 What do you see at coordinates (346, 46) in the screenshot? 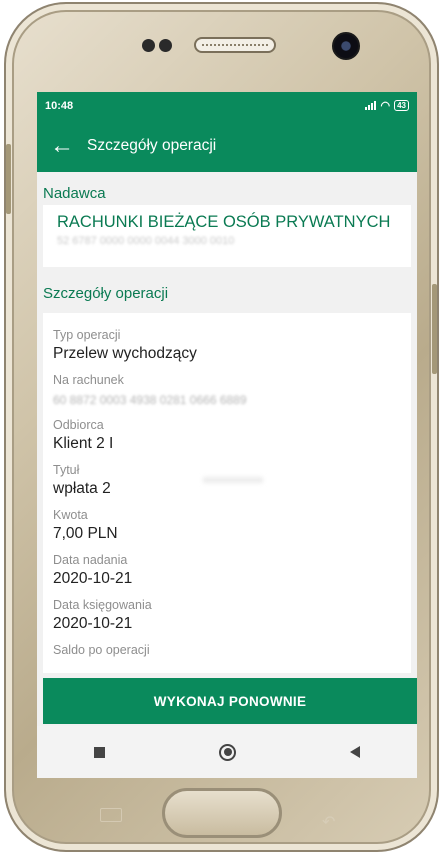
I see `front-camera` at bounding box center [346, 46].